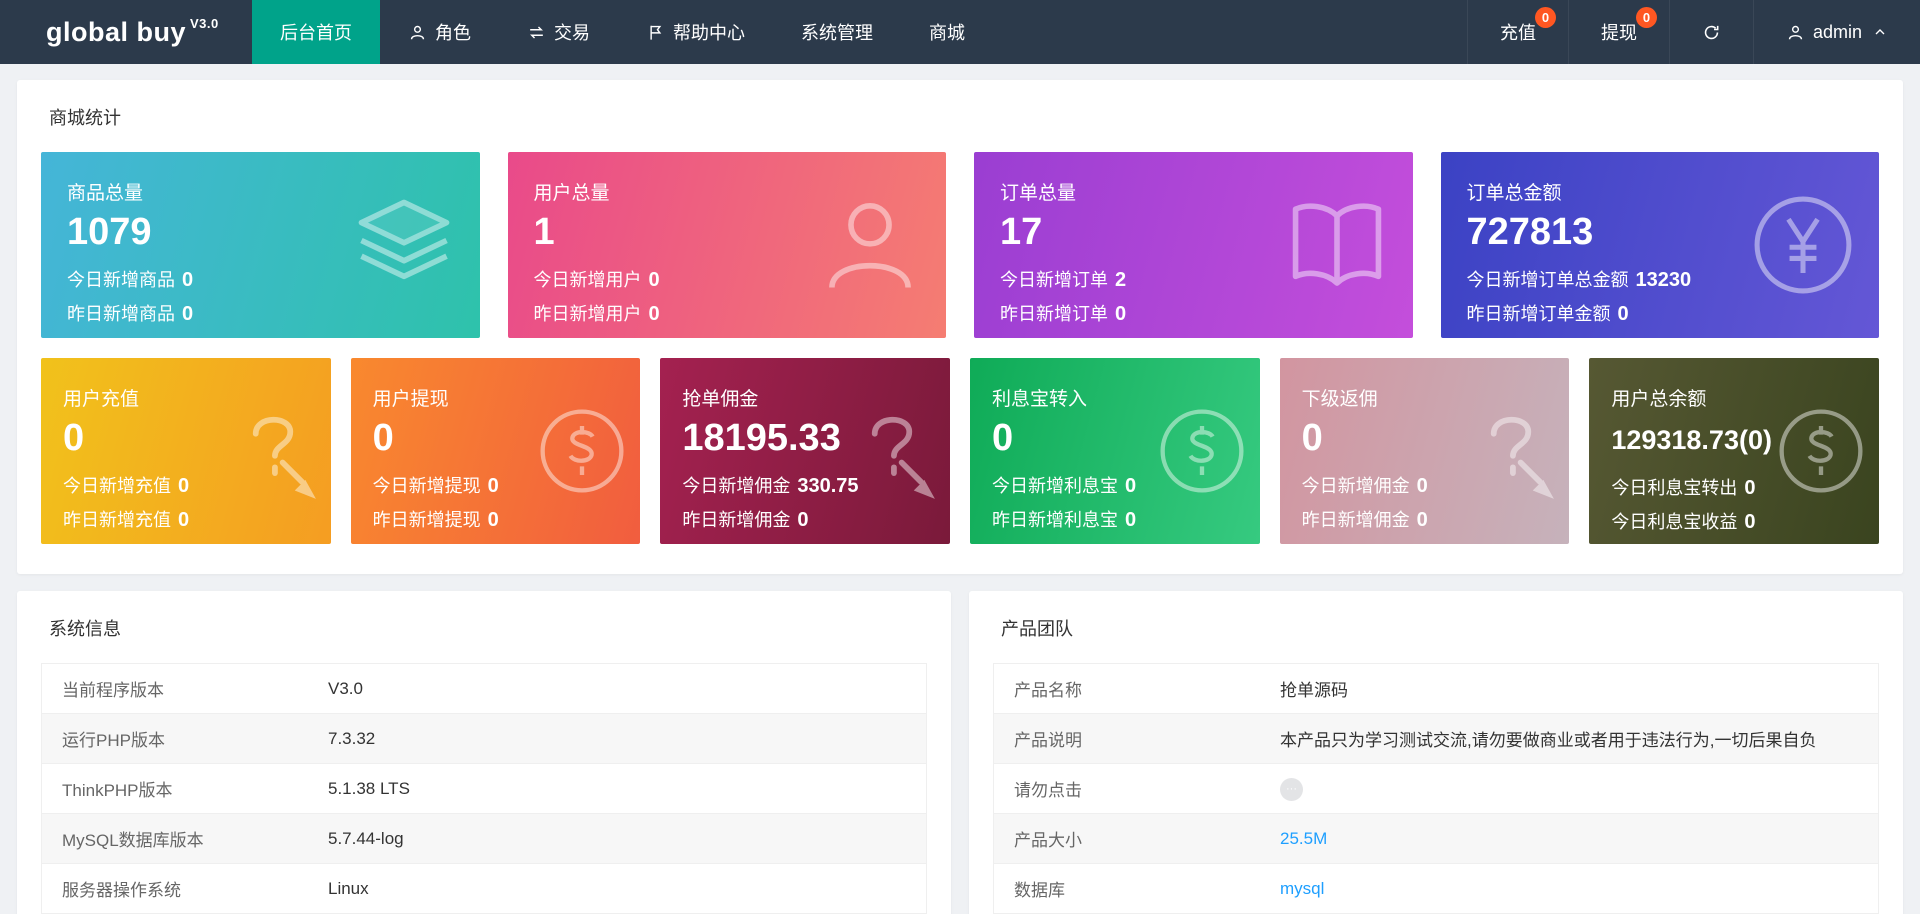 This screenshot has height=914, width=1920. What do you see at coordinates (1114, 451) in the screenshot?
I see `stat-card-interest-transfer-in: 利息宝转入 0 今日新增利息宝 0 昨日新增利息宝 0` at bounding box center [1114, 451].